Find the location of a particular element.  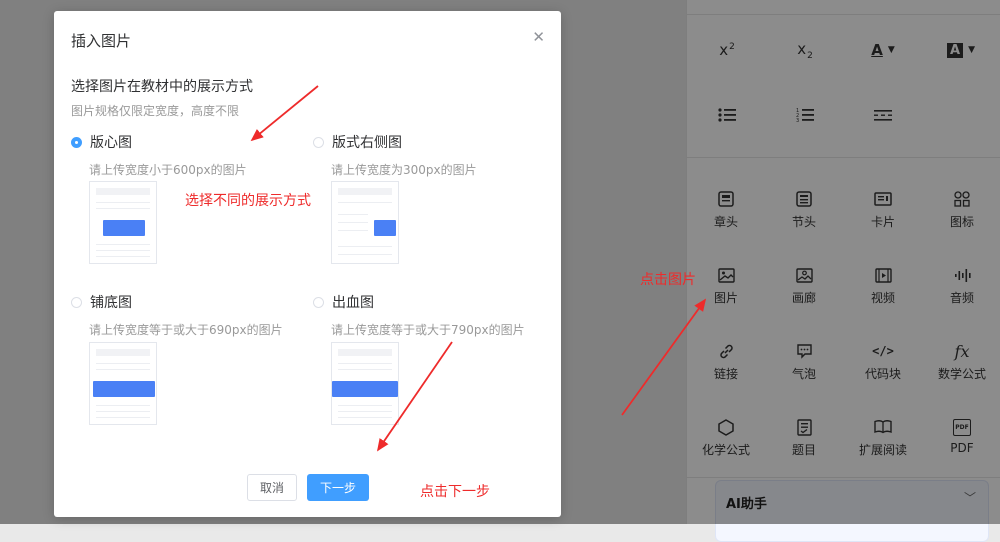

arrow-to-next-button is located at coordinates (414, 396).